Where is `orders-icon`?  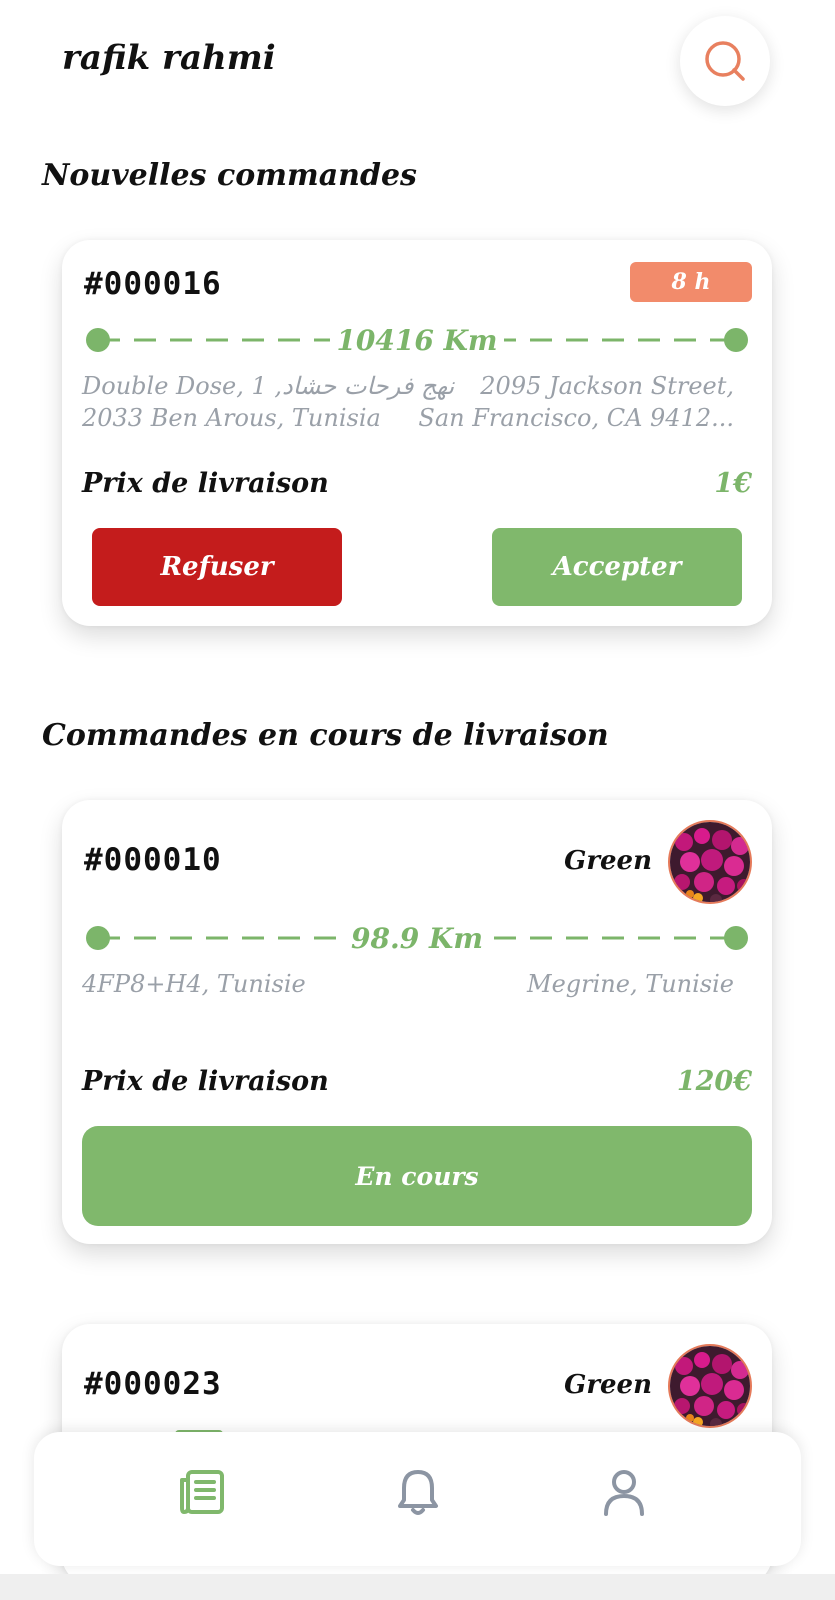 orders-icon is located at coordinates (202, 1492).